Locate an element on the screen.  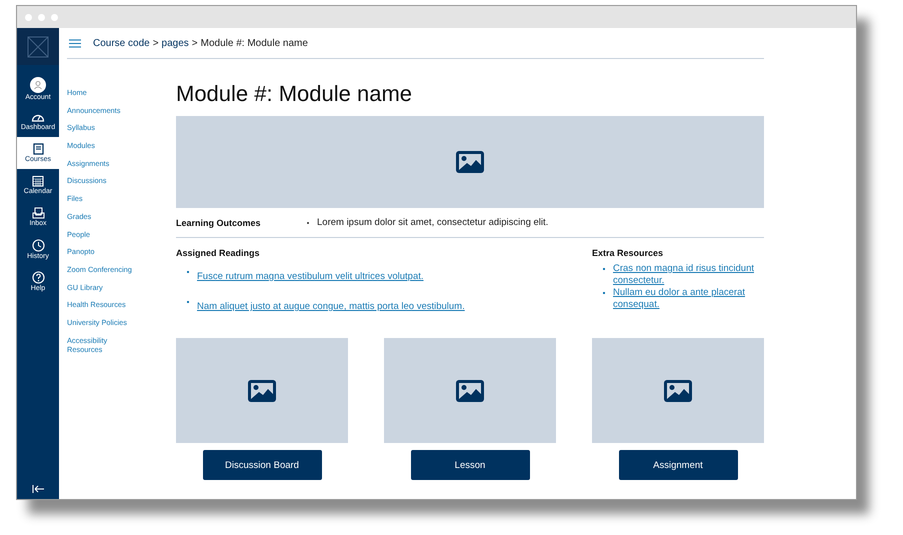
resource-link: Cras non magna id risus tincidunt consectetur. is located at coordinates (688, 275).